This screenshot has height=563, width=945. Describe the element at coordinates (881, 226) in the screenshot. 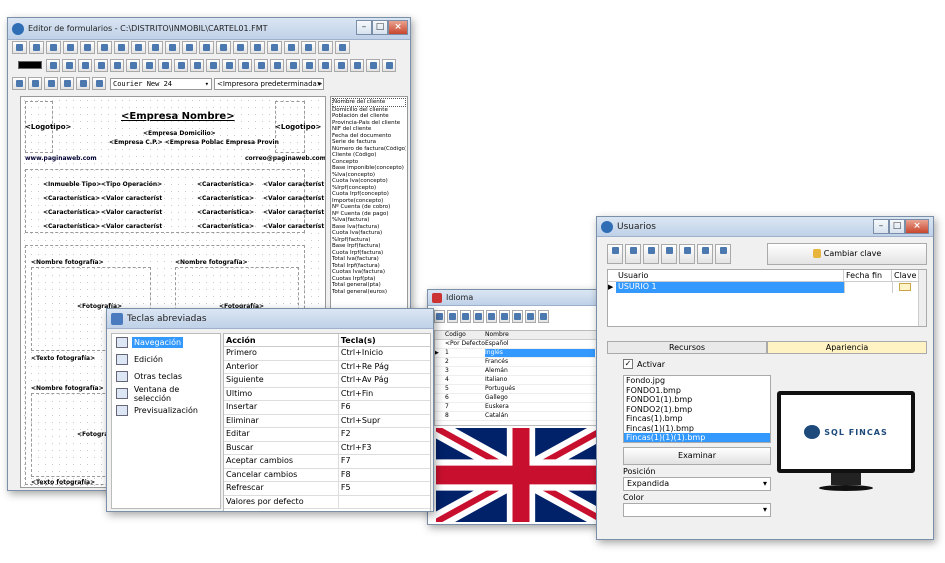

I see `minimize-button: –` at that location.